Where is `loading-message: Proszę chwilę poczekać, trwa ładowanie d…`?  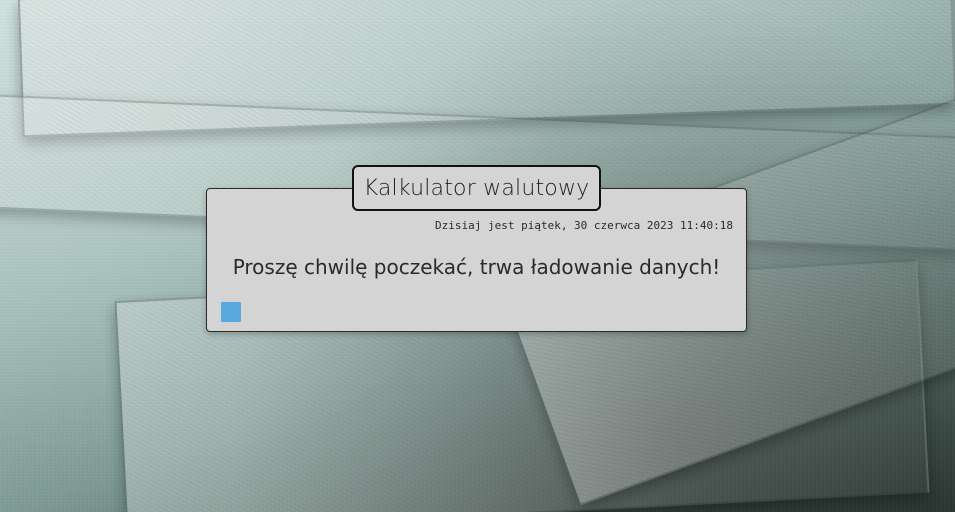
loading-message: Proszę chwilę poczekać, trwa ładowanie d… is located at coordinates (476, 267).